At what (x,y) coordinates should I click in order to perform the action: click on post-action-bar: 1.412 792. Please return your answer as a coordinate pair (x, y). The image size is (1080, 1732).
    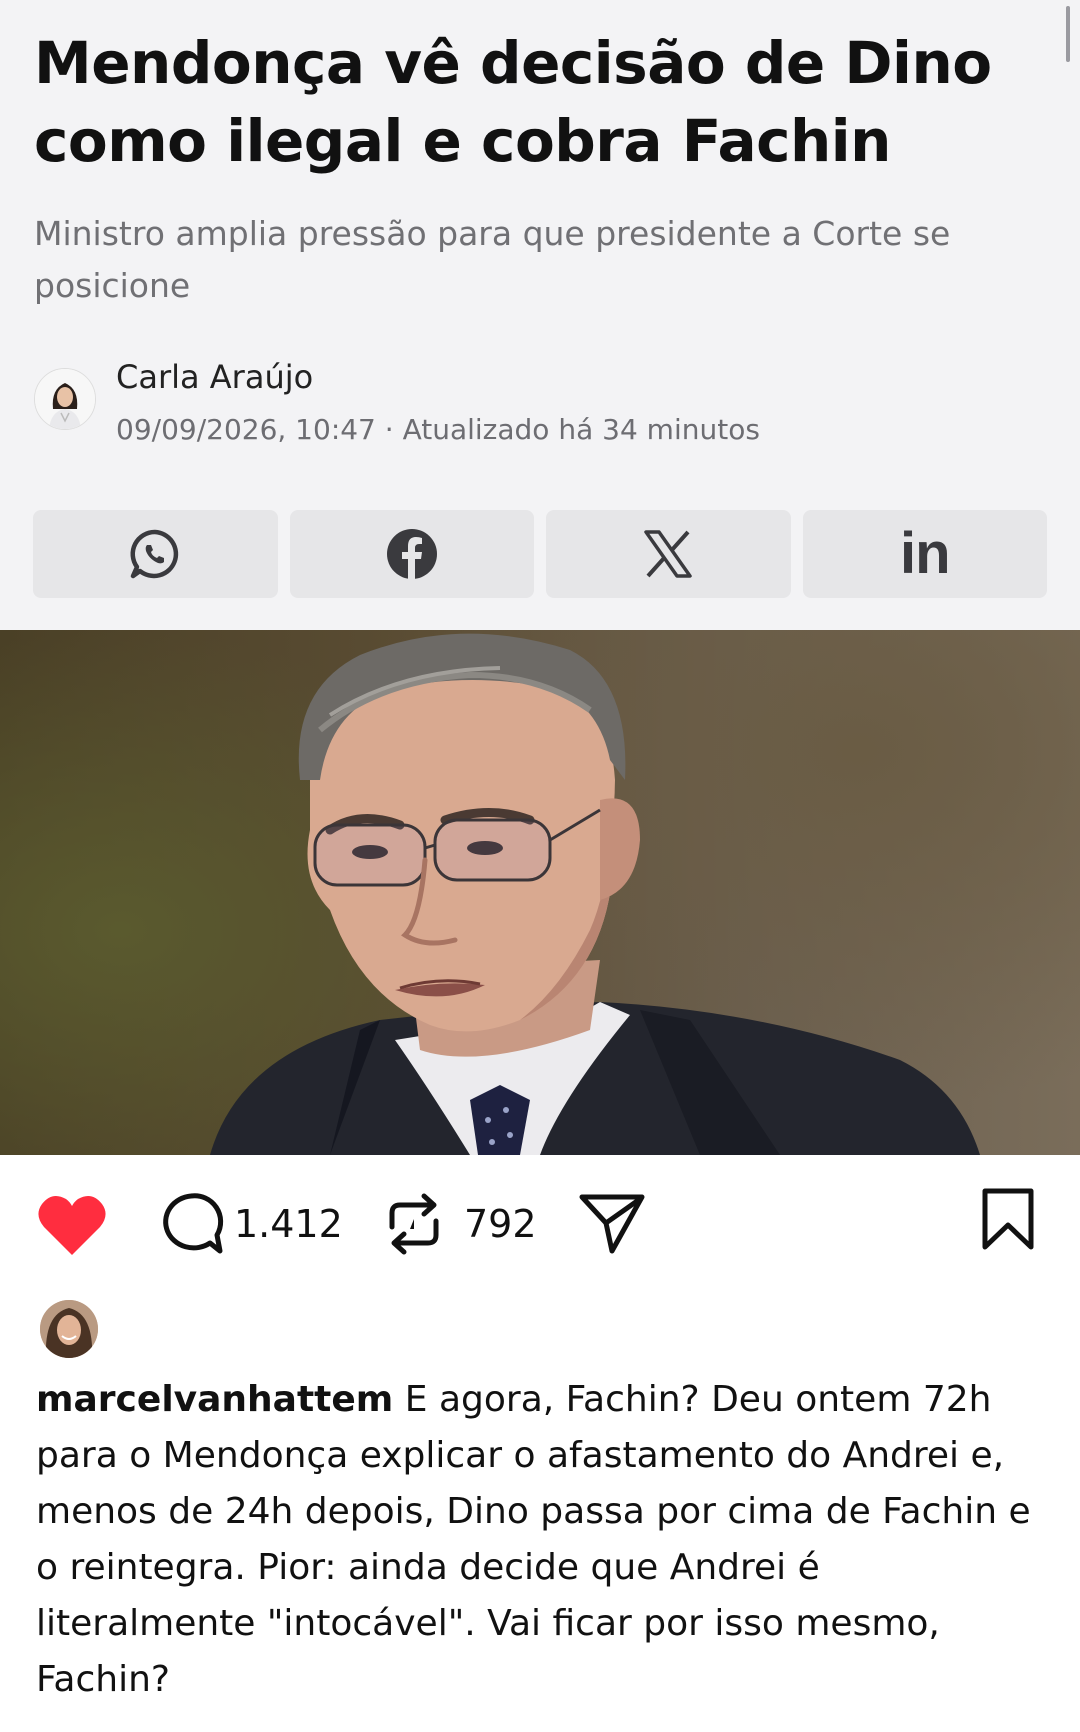
    Looking at the image, I should click on (540, 1220).